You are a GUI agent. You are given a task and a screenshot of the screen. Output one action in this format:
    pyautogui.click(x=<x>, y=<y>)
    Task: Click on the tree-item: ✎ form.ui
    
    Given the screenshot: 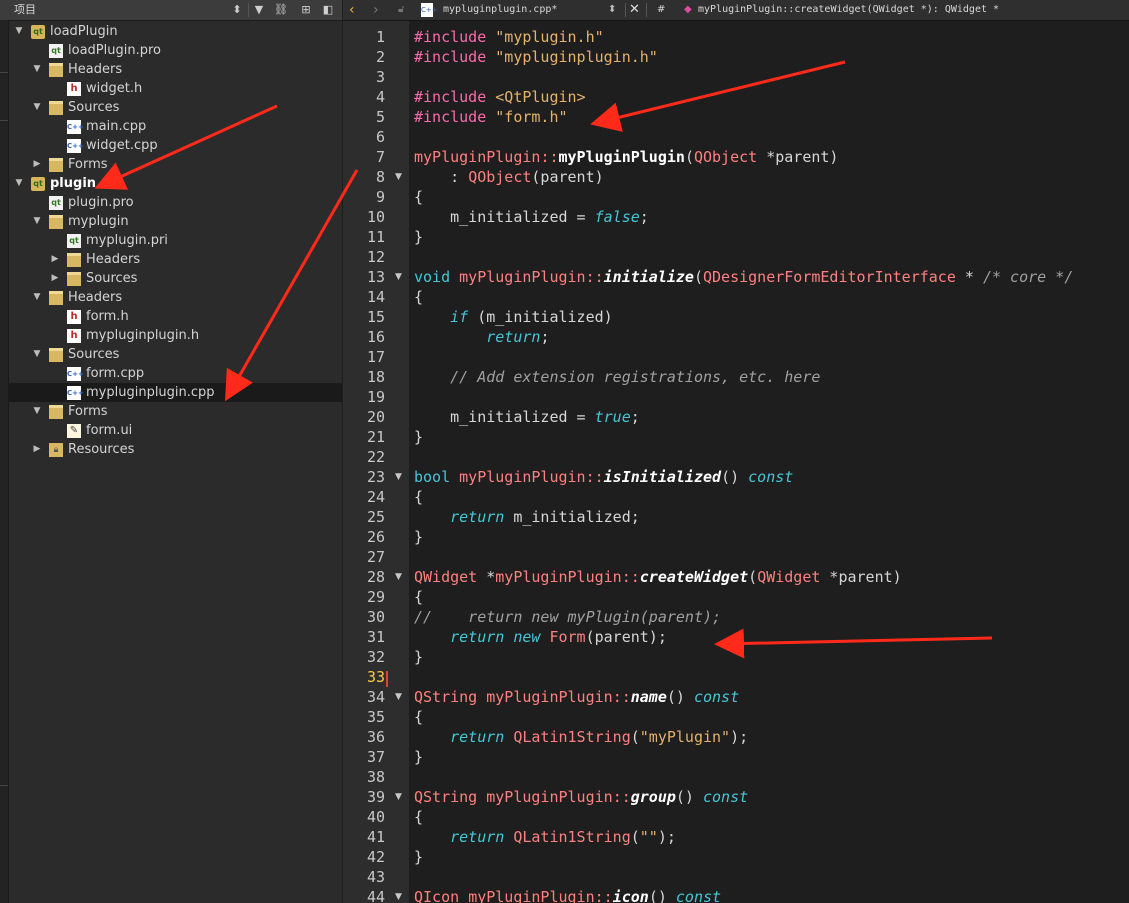 What is the action you would take?
    pyautogui.click(x=175, y=430)
    